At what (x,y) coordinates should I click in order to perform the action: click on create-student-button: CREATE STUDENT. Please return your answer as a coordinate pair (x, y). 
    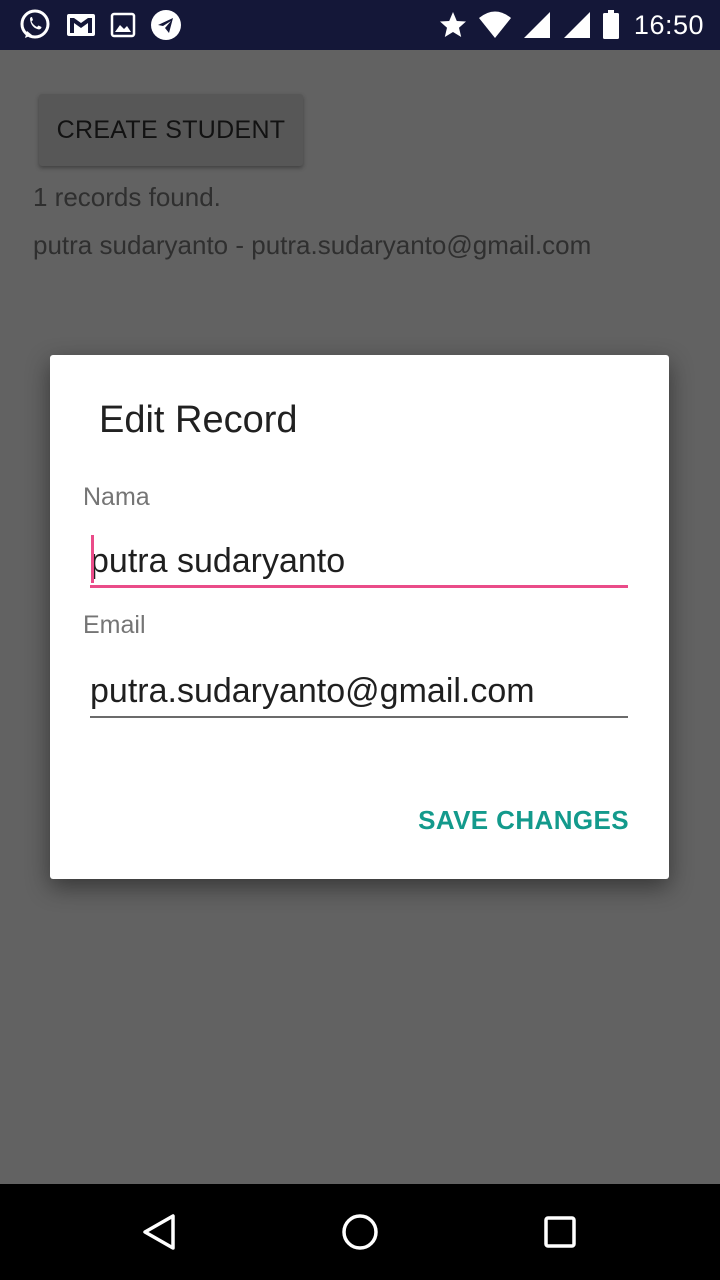
    Looking at the image, I should click on (171, 130).